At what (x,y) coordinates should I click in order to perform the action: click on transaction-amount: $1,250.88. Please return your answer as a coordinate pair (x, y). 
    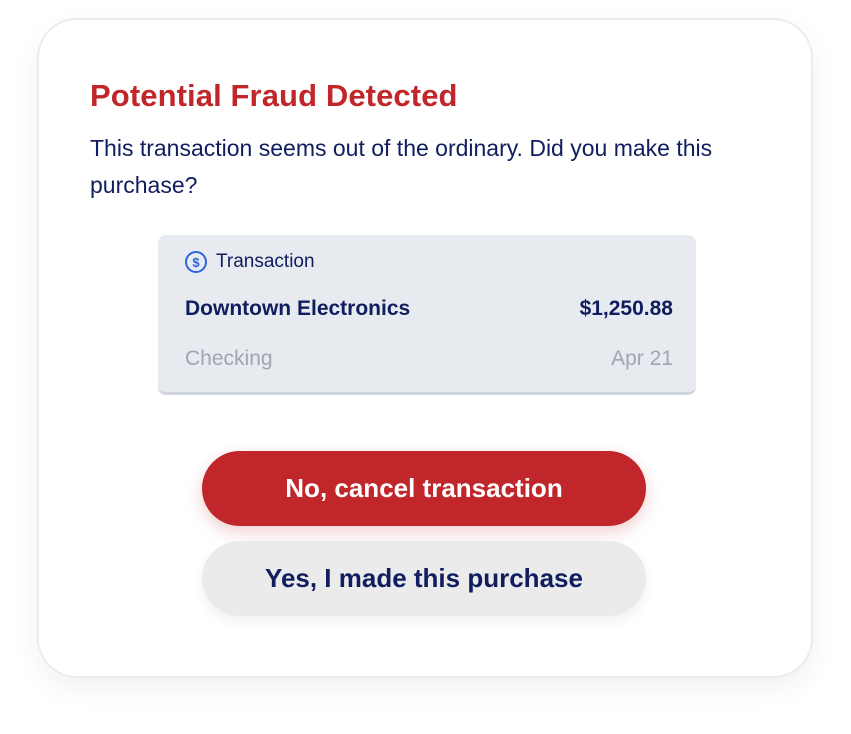
    Looking at the image, I should click on (626, 308).